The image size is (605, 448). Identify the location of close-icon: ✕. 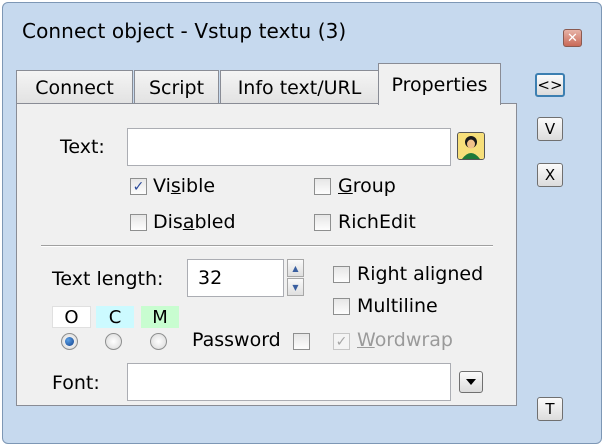
(572, 38).